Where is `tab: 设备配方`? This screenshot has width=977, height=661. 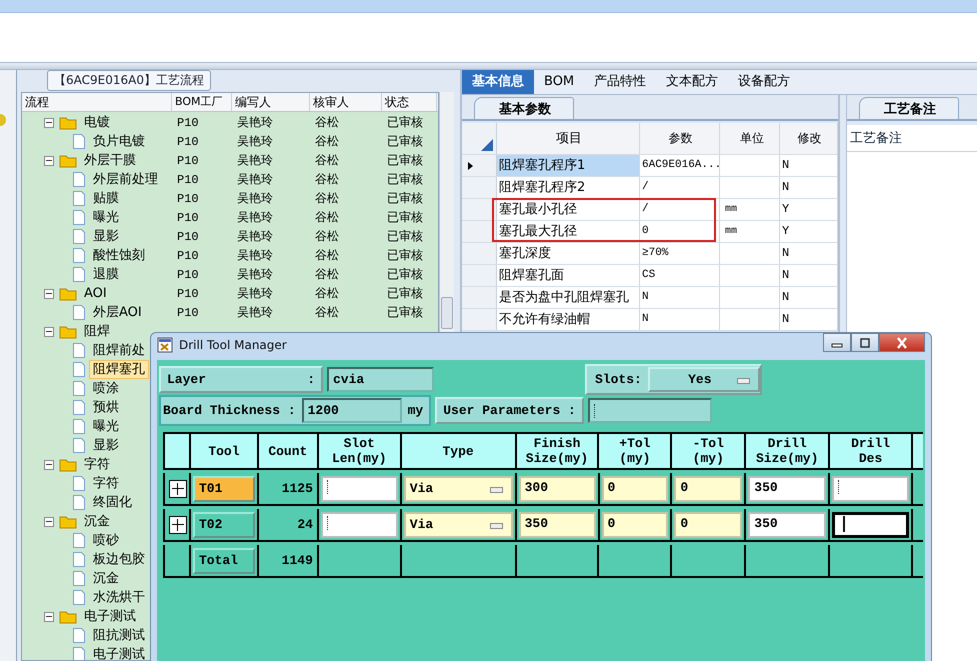
tab: 设备配方 is located at coordinates (764, 82).